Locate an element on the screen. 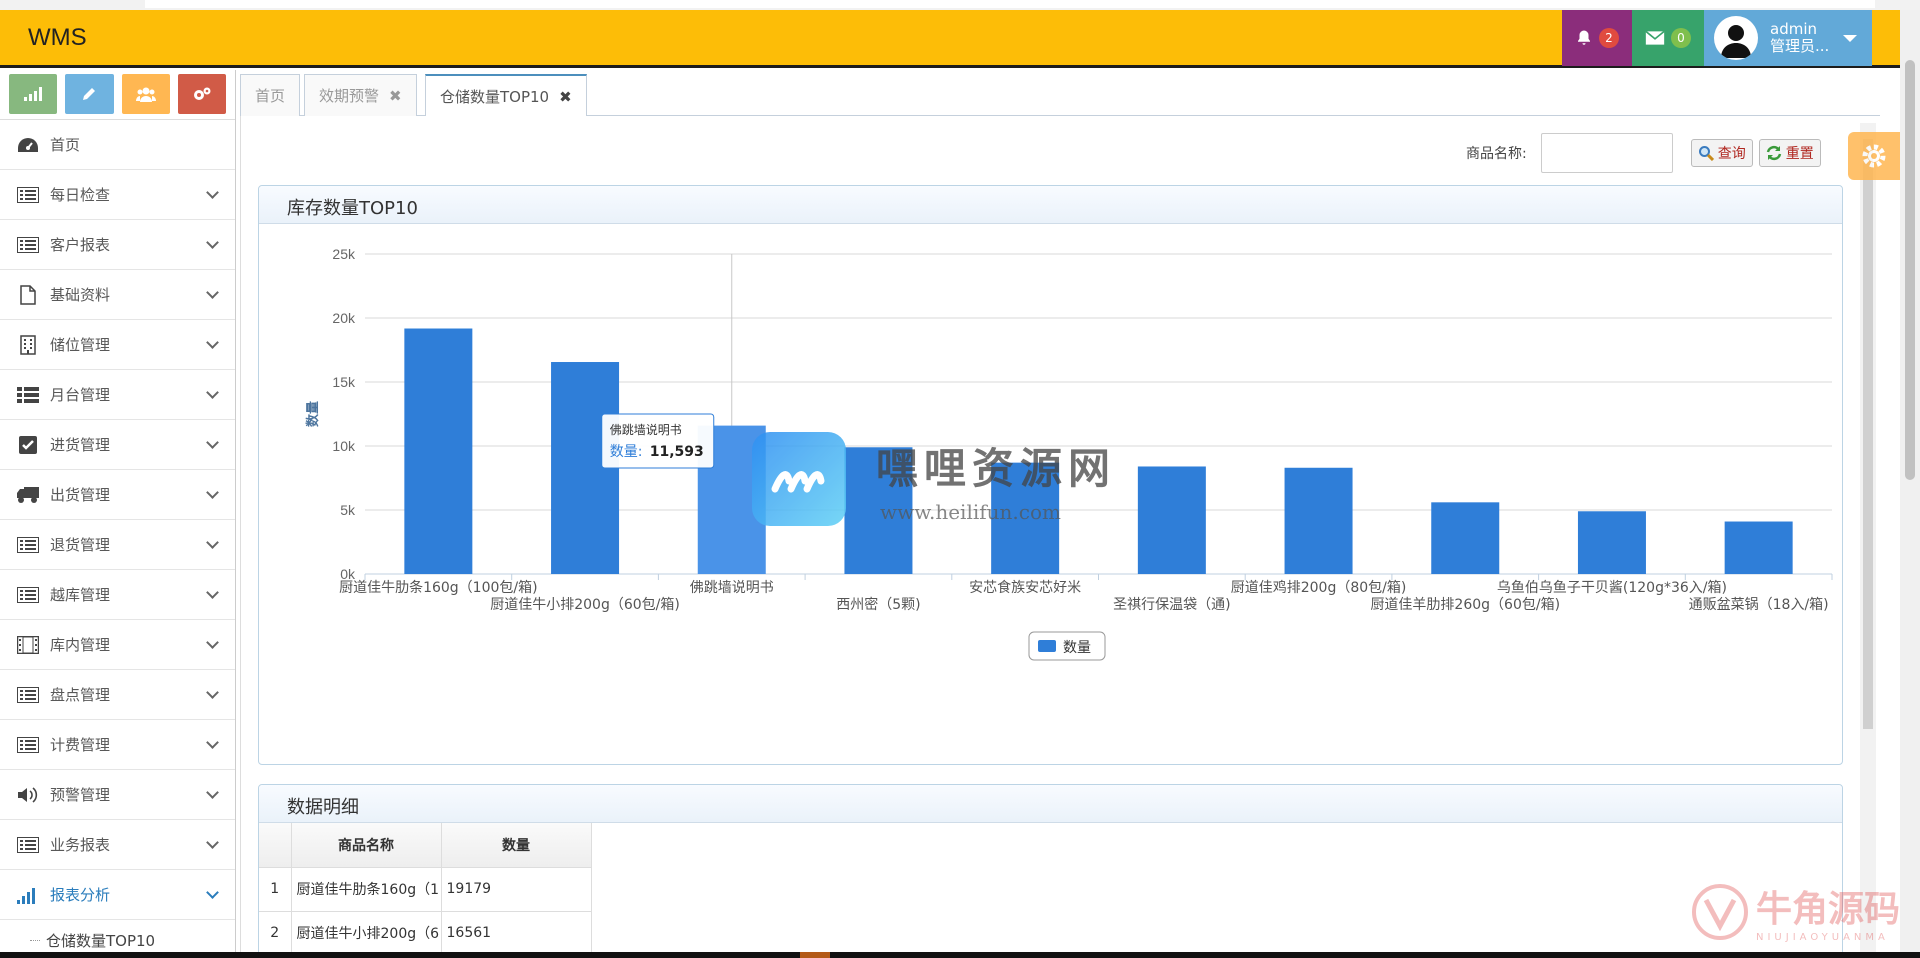  tab-label: 仓储数量TOP10 is located at coordinates (495, 97).